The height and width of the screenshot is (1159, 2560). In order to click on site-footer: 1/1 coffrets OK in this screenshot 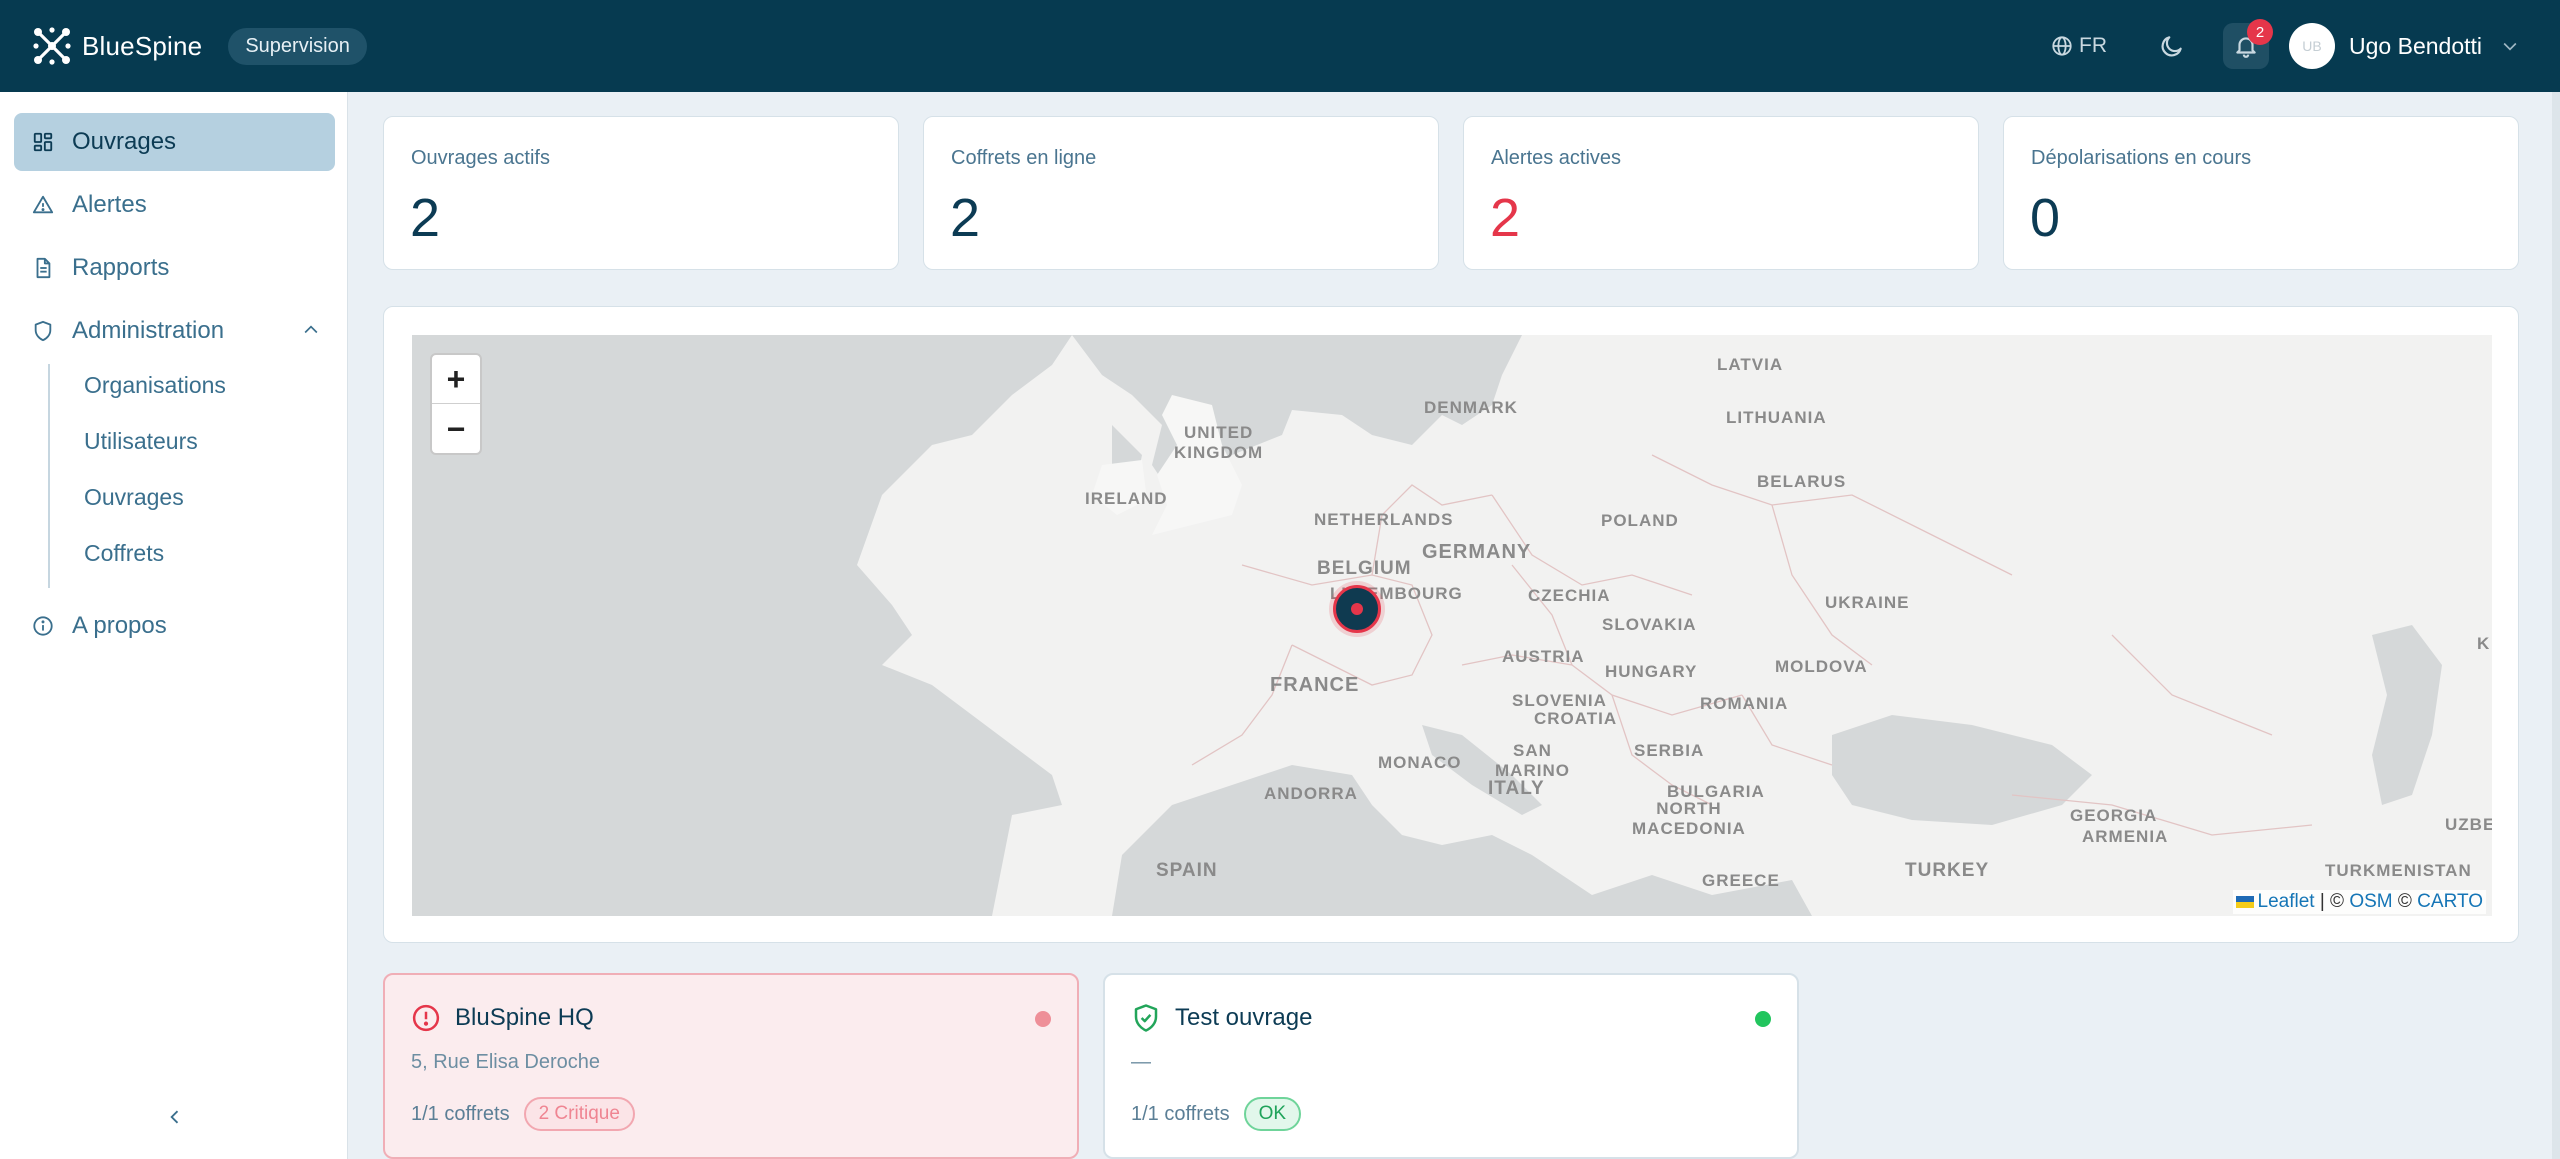, I will do `click(1216, 1114)`.